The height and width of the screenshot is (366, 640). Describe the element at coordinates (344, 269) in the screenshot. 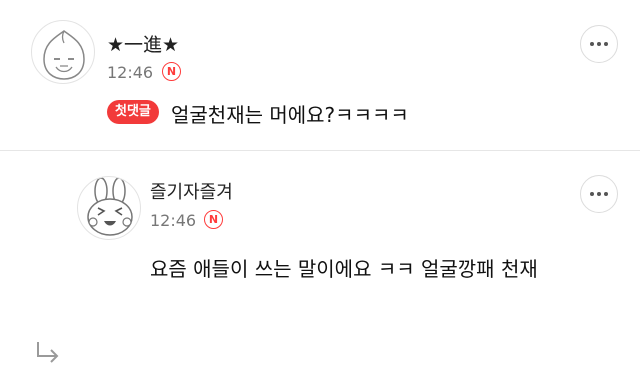

I see `comment-text: 요즘 애들이 쓰는 말이에요 ㅋㅋ 얼굴깡패 천재` at that location.